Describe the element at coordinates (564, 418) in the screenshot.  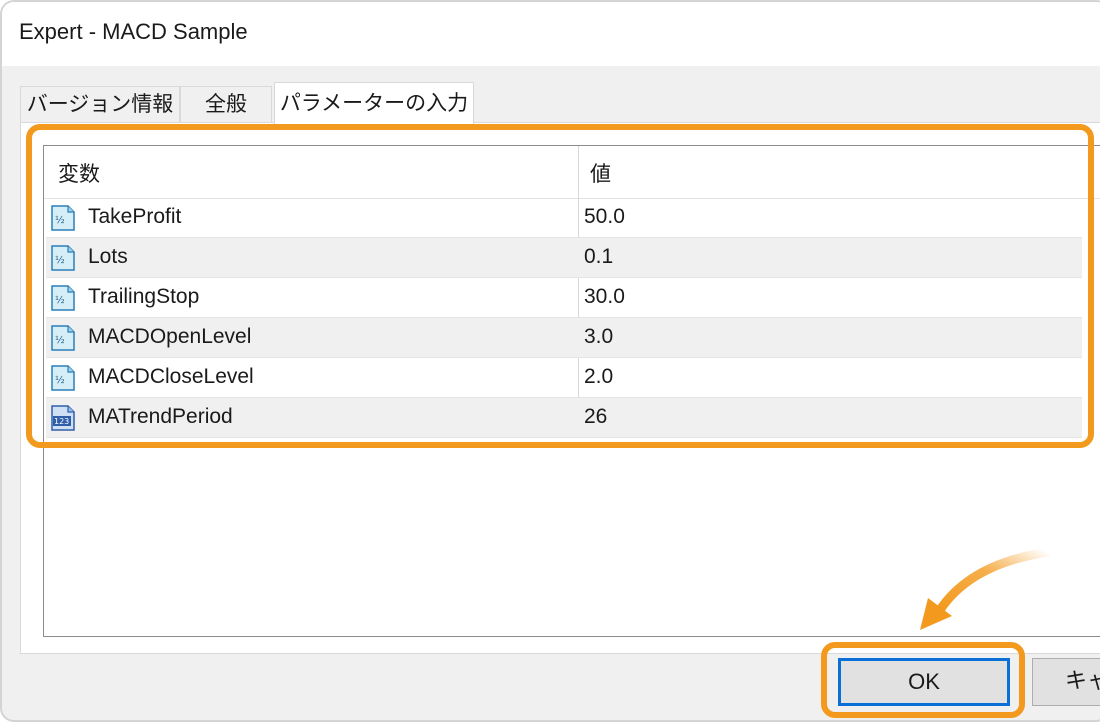
I see `table-row: 123 MATrendPeriod 26` at that location.